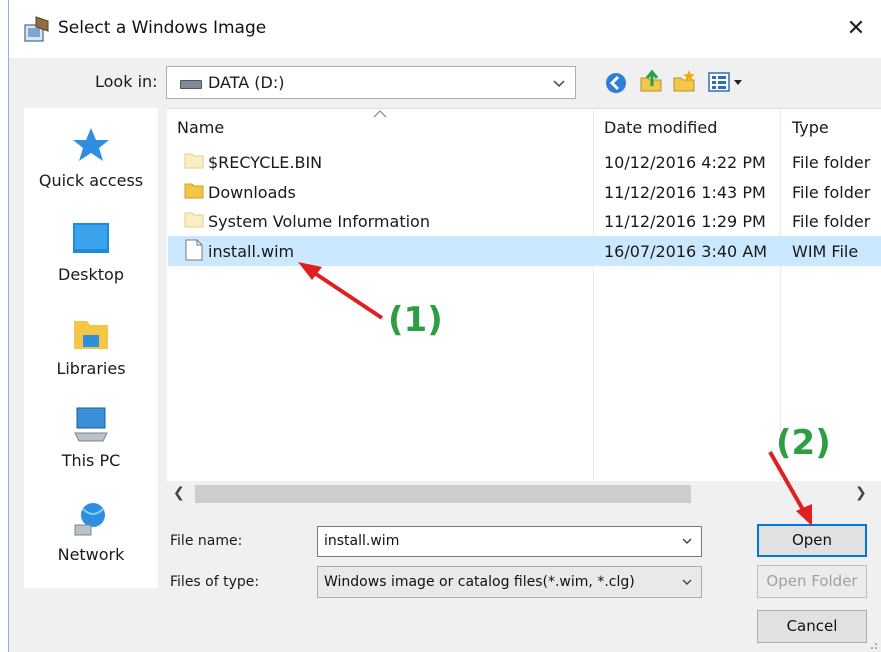 The height and width of the screenshot is (652, 881). I want to click on up-folder-icon, so click(651, 81).